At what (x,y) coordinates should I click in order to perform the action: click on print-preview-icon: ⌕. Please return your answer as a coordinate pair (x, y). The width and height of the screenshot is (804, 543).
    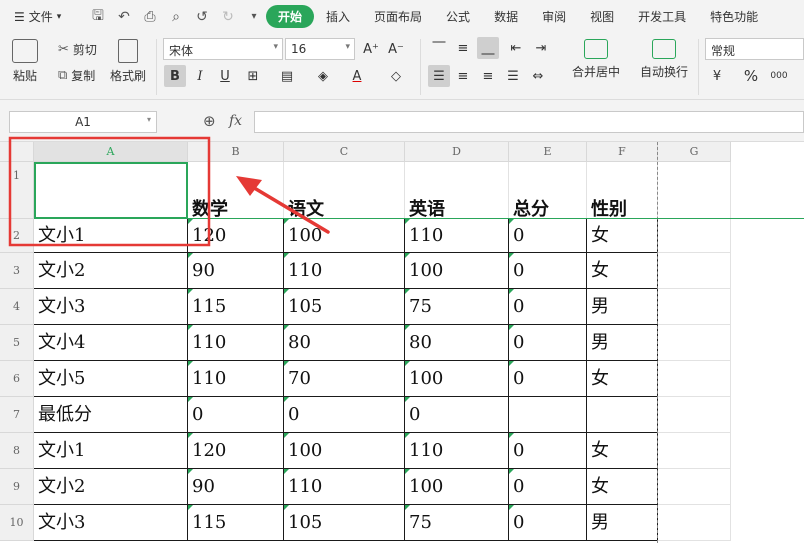
    Looking at the image, I should click on (176, 17).